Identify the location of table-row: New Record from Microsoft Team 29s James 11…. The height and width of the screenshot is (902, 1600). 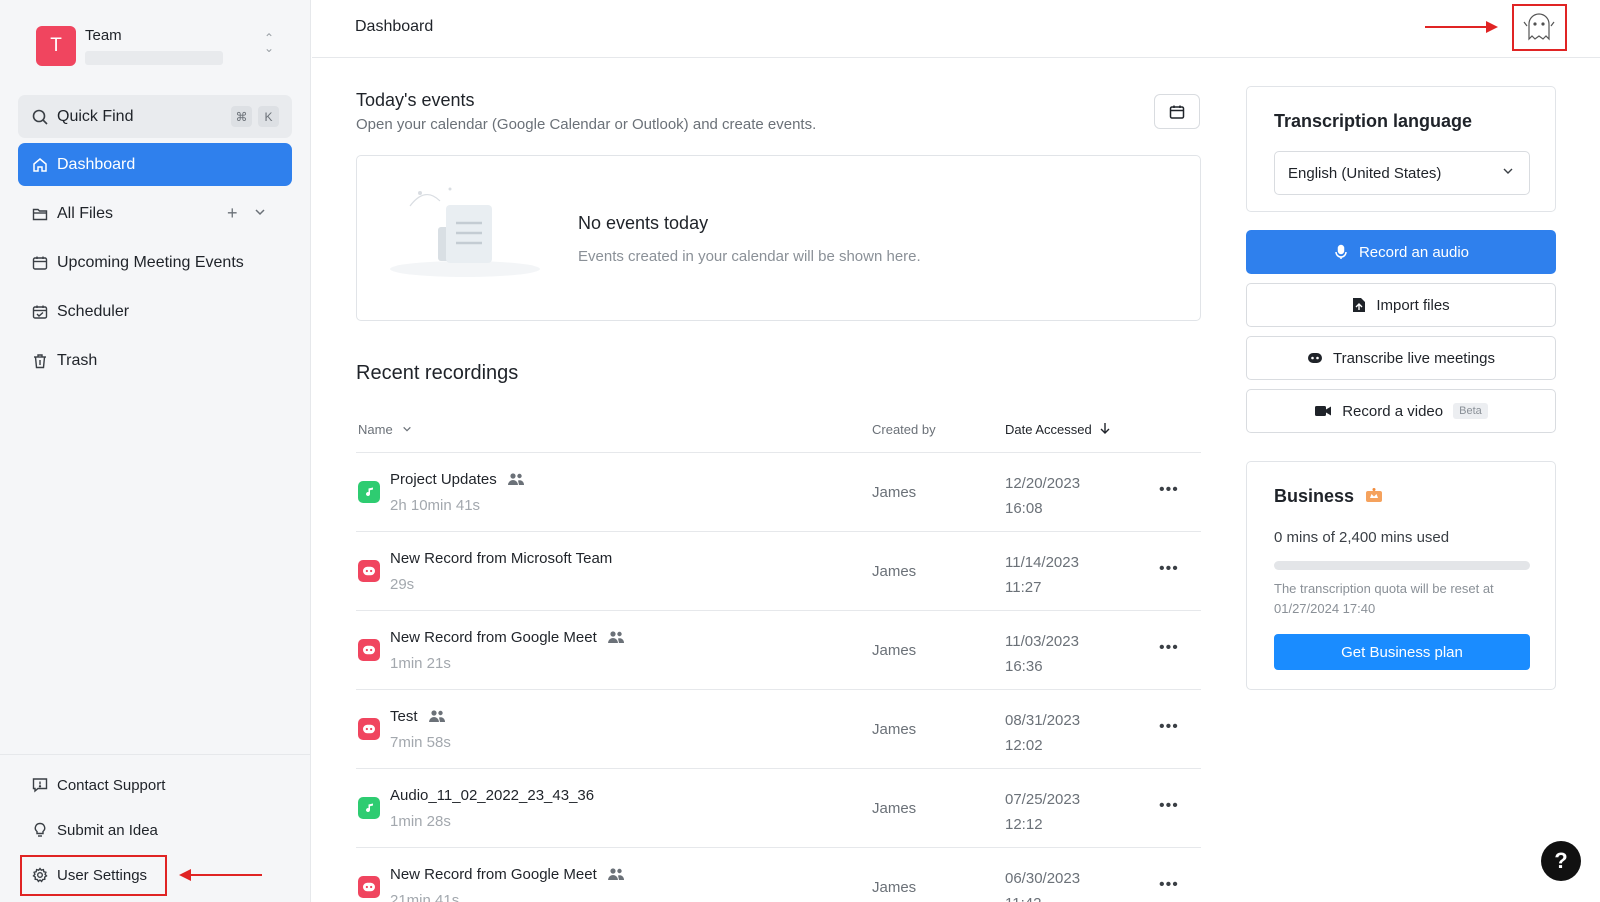
(778, 570).